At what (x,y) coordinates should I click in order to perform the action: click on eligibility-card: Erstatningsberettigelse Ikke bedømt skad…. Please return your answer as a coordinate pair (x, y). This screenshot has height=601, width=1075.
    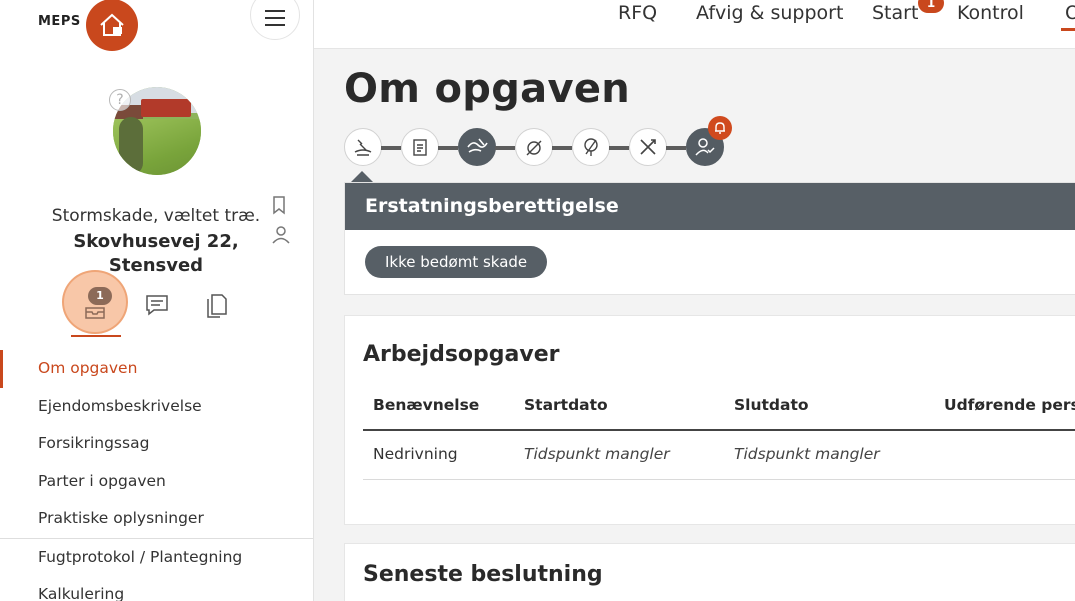
    Looking at the image, I should click on (709, 238).